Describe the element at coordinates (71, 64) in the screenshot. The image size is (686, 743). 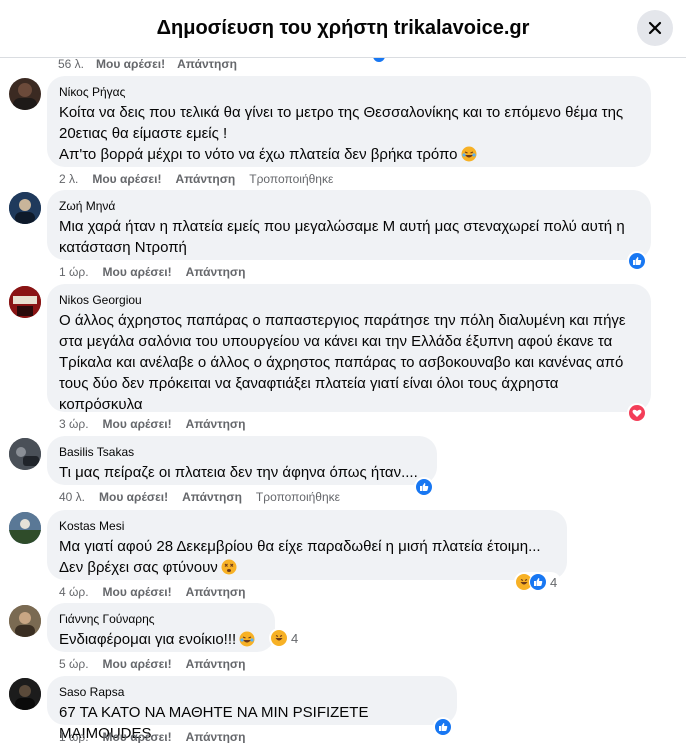
I see `comment-time: 56 λ.` at that location.